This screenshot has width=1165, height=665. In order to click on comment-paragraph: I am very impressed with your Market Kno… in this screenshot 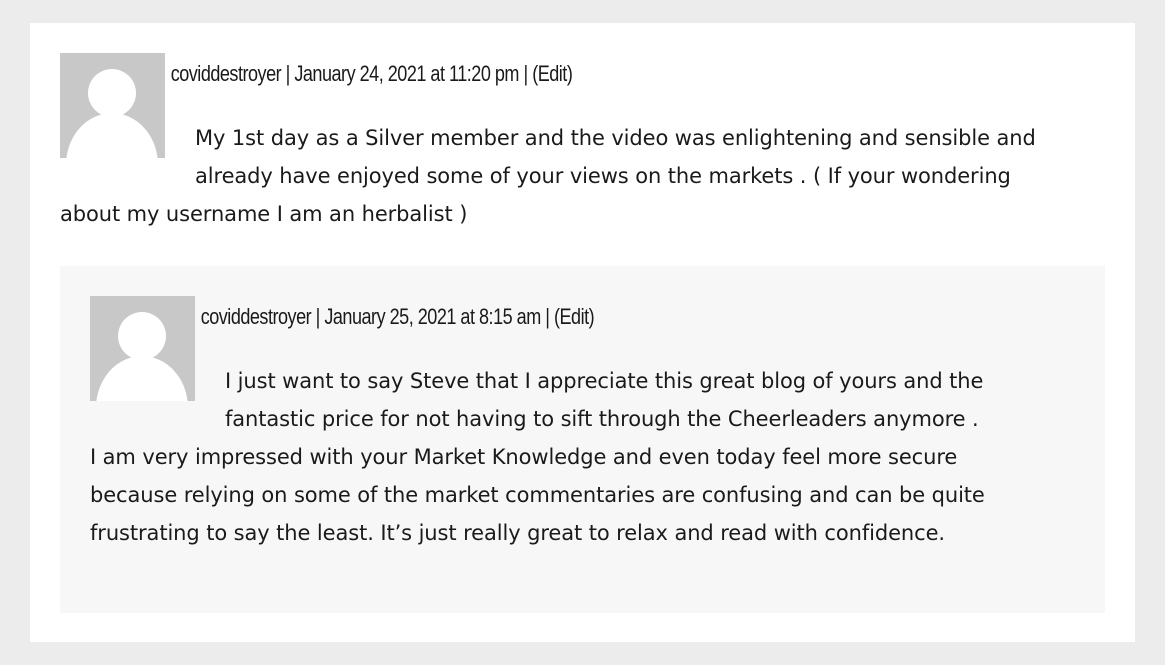, I will do `click(537, 495)`.